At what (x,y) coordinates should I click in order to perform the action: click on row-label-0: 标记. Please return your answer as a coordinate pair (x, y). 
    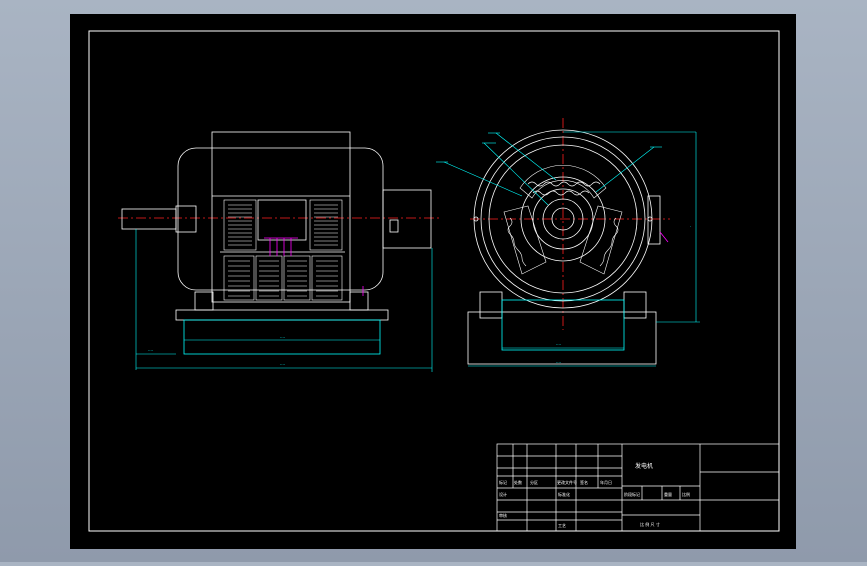
    Looking at the image, I should click on (503, 482).